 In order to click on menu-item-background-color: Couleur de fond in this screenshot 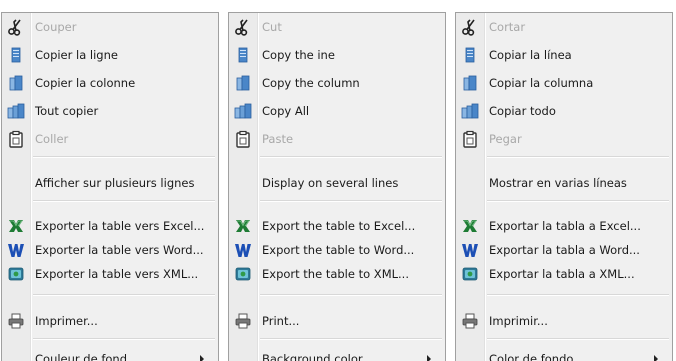, I will do `click(110, 353)`.